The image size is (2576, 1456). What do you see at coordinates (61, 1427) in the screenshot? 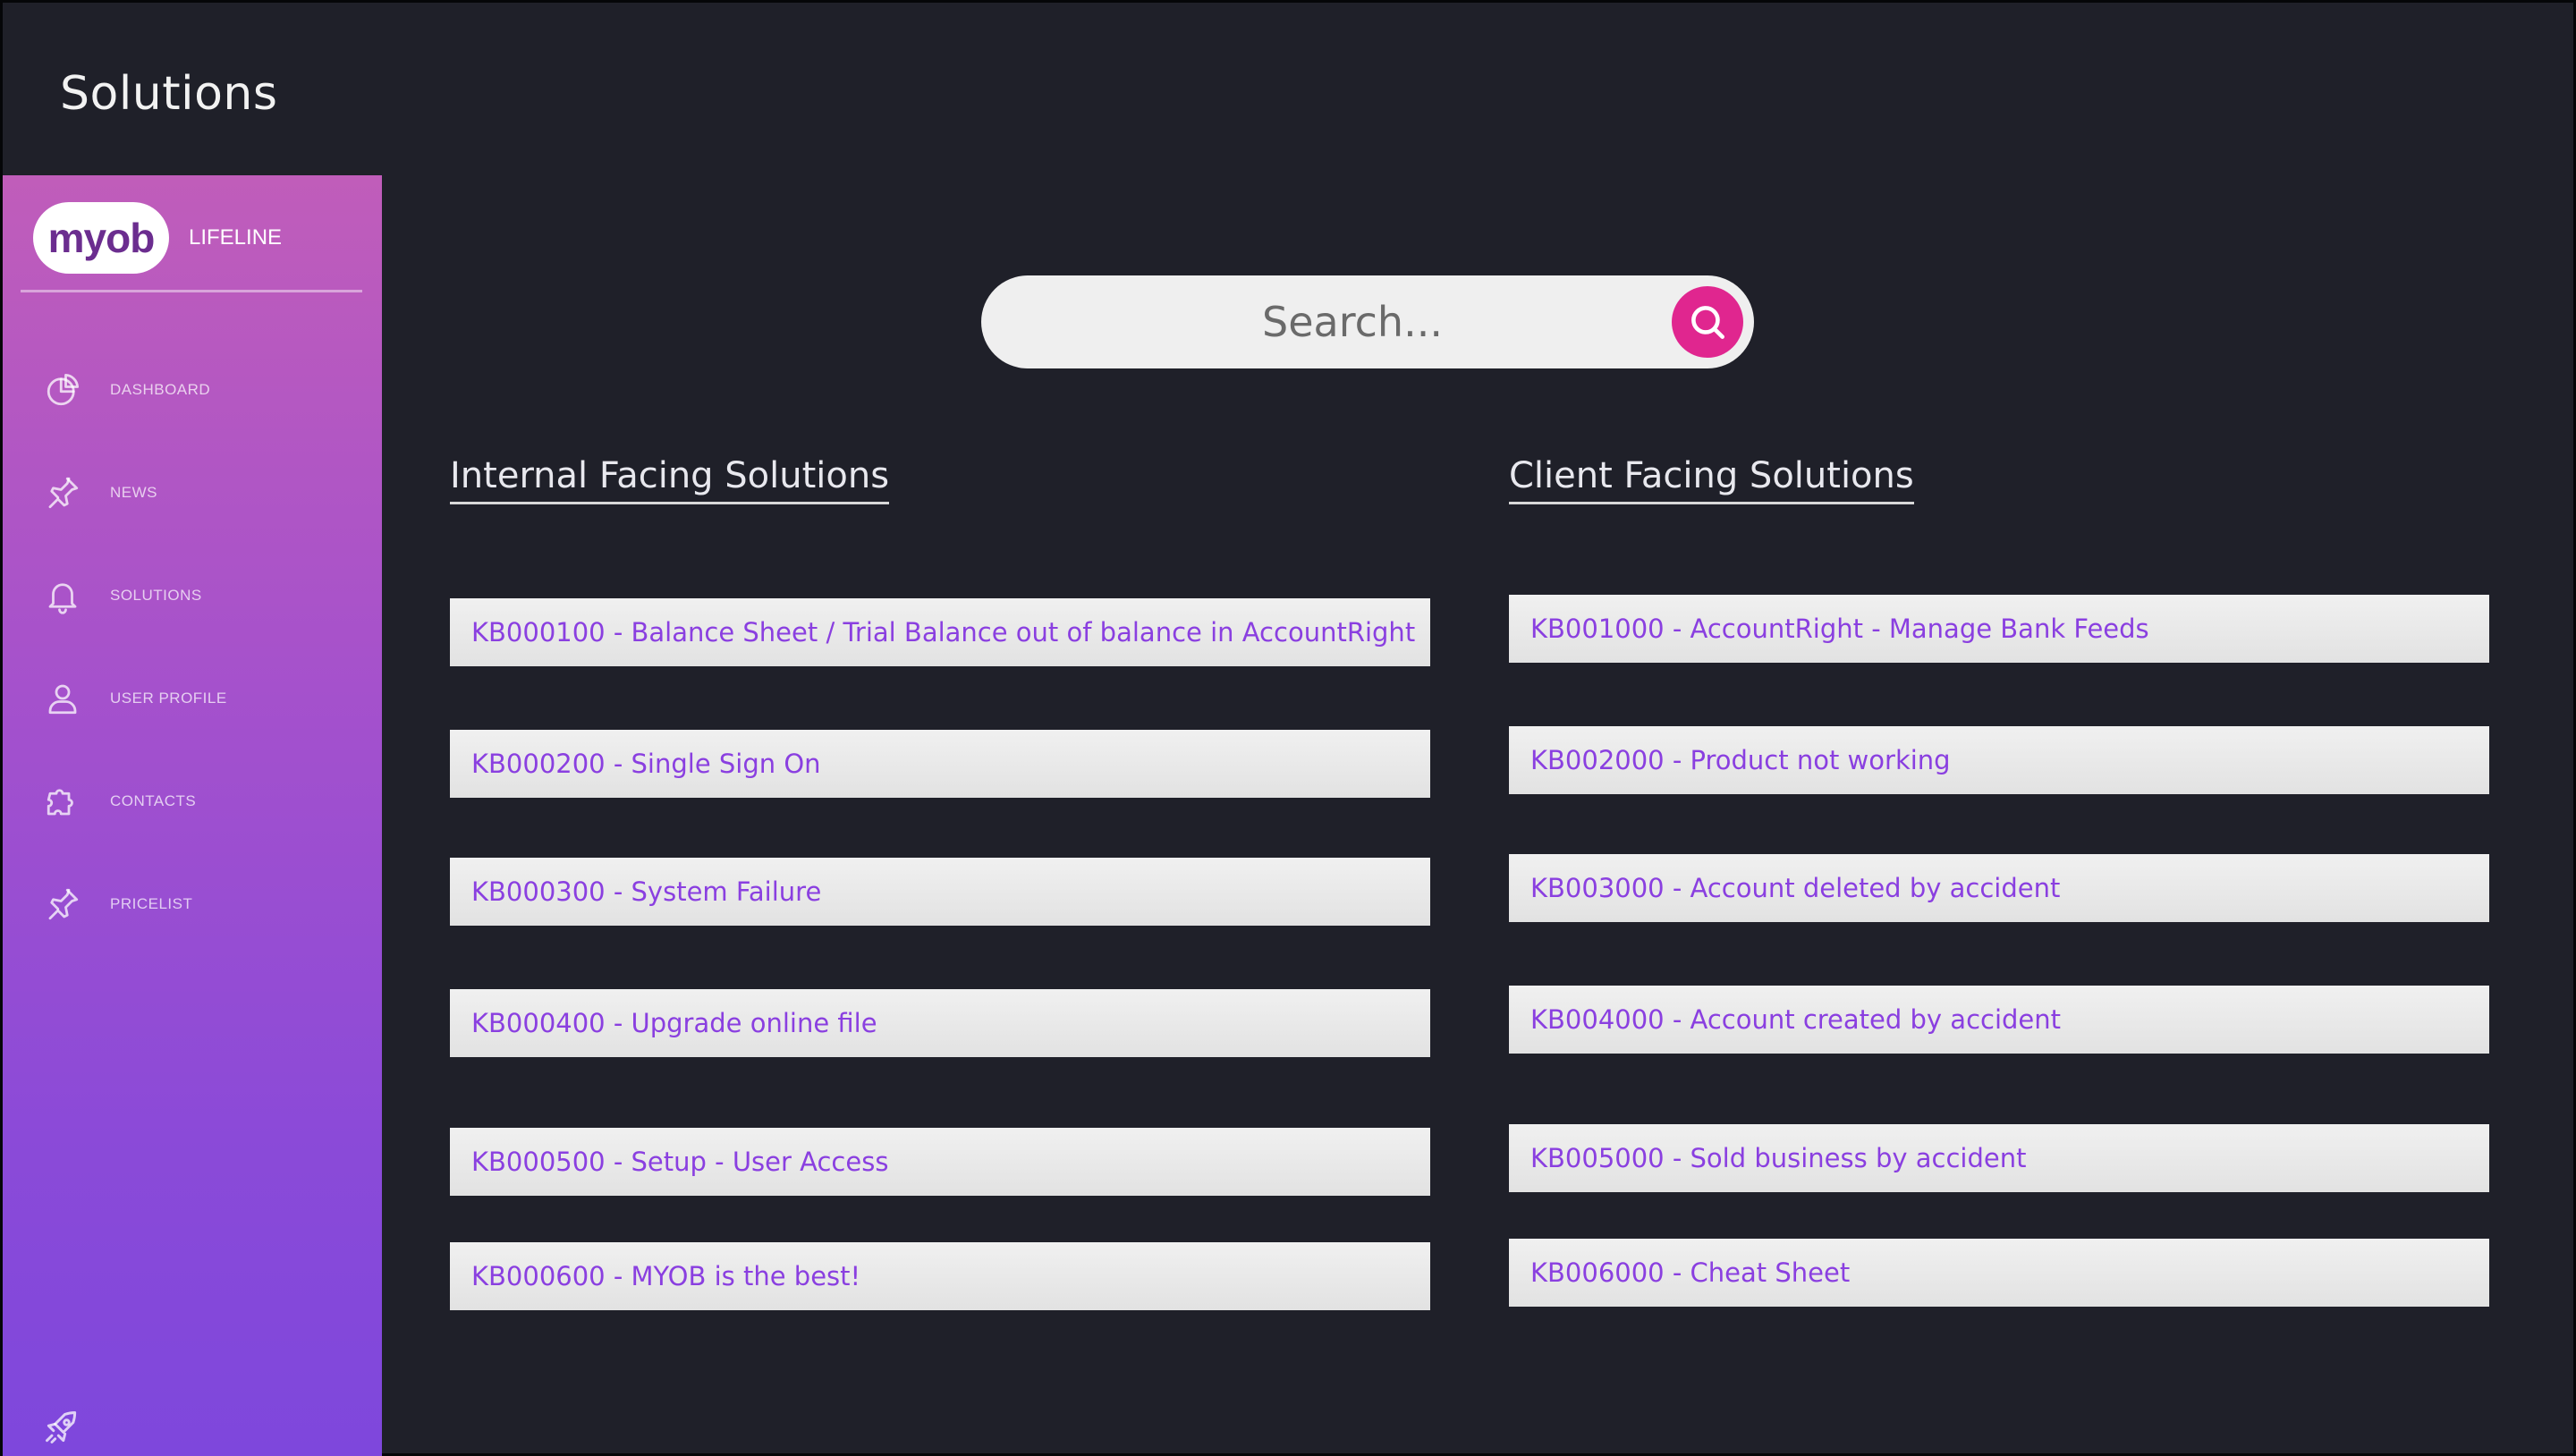
I see `rocket-icon` at bounding box center [61, 1427].